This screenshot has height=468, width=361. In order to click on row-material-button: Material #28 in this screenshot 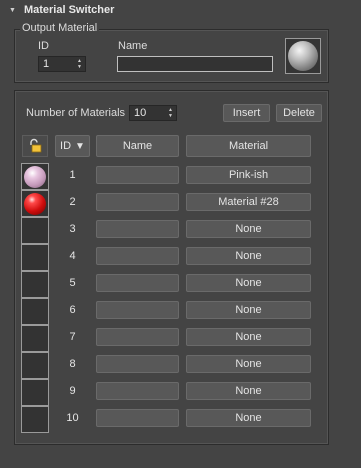, I will do `click(248, 202)`.